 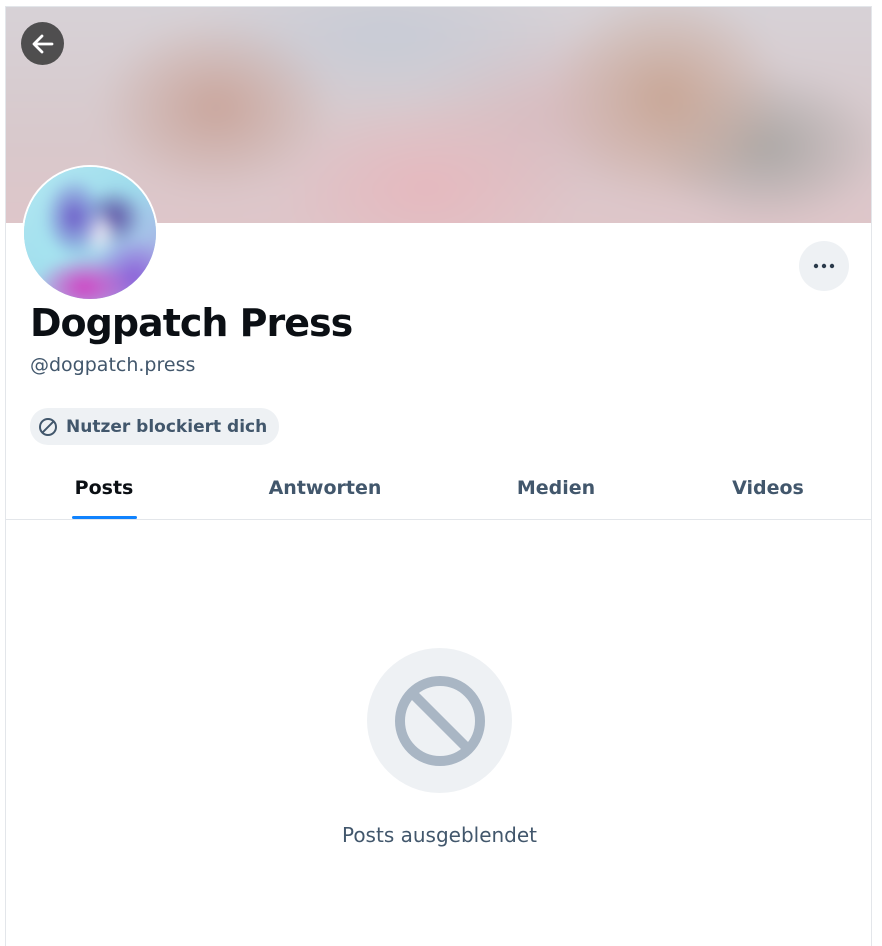 I want to click on tab-medien: Medien, so click(x=556, y=488).